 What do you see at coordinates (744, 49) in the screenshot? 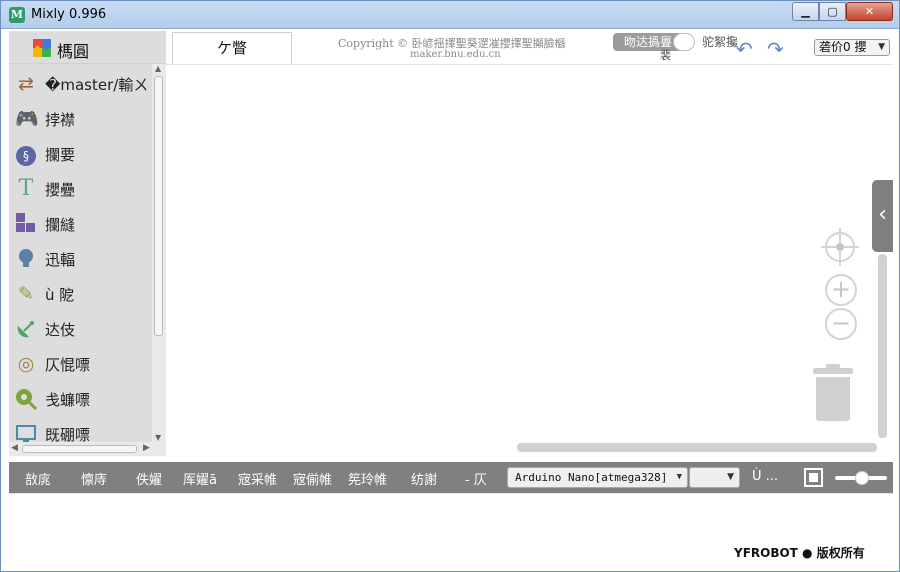
I see `undo-icon: ↶` at bounding box center [744, 49].